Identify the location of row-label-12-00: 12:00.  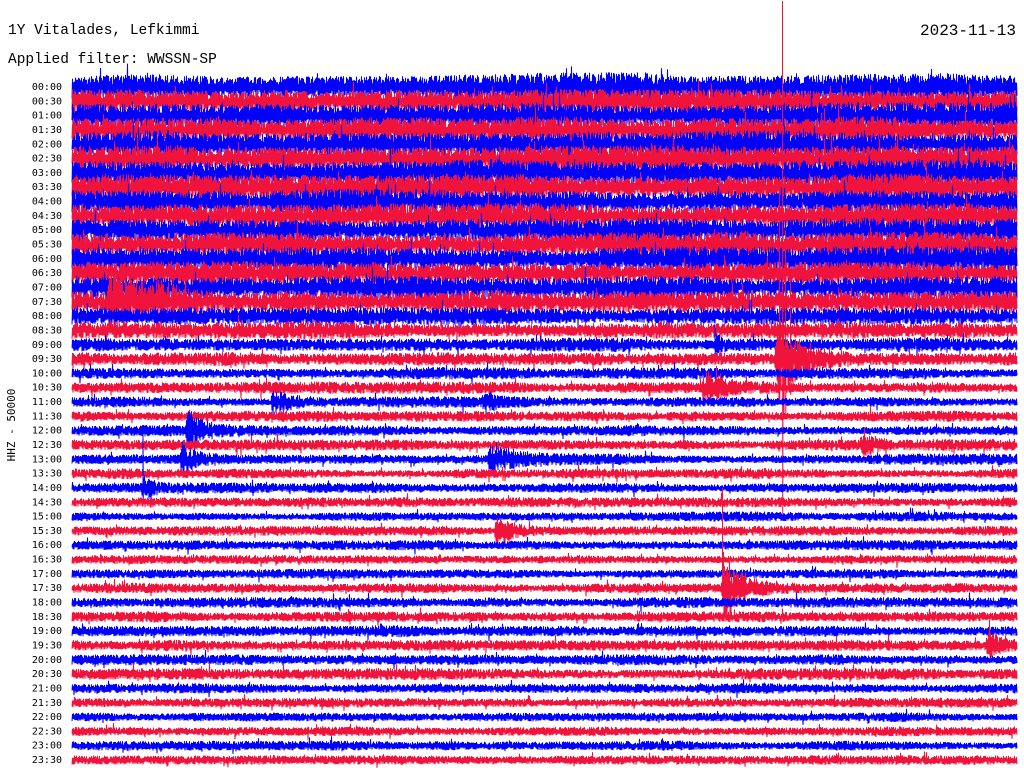
(47, 431).